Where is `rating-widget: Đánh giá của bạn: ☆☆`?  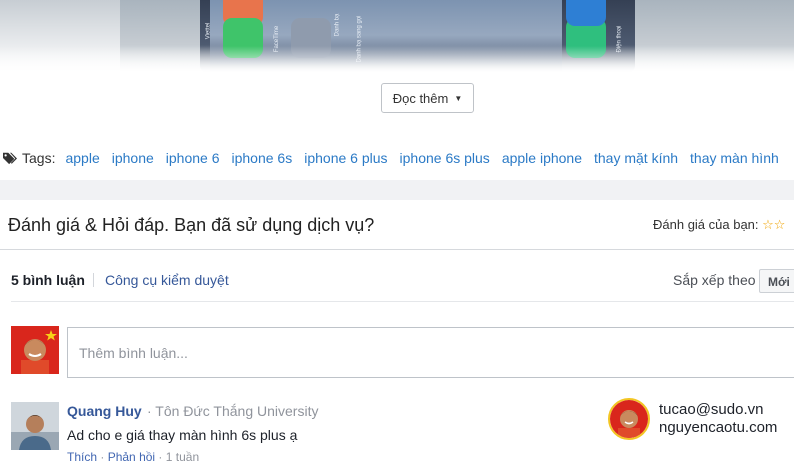 rating-widget: Đánh giá của bạn: ☆☆ is located at coordinates (719, 225).